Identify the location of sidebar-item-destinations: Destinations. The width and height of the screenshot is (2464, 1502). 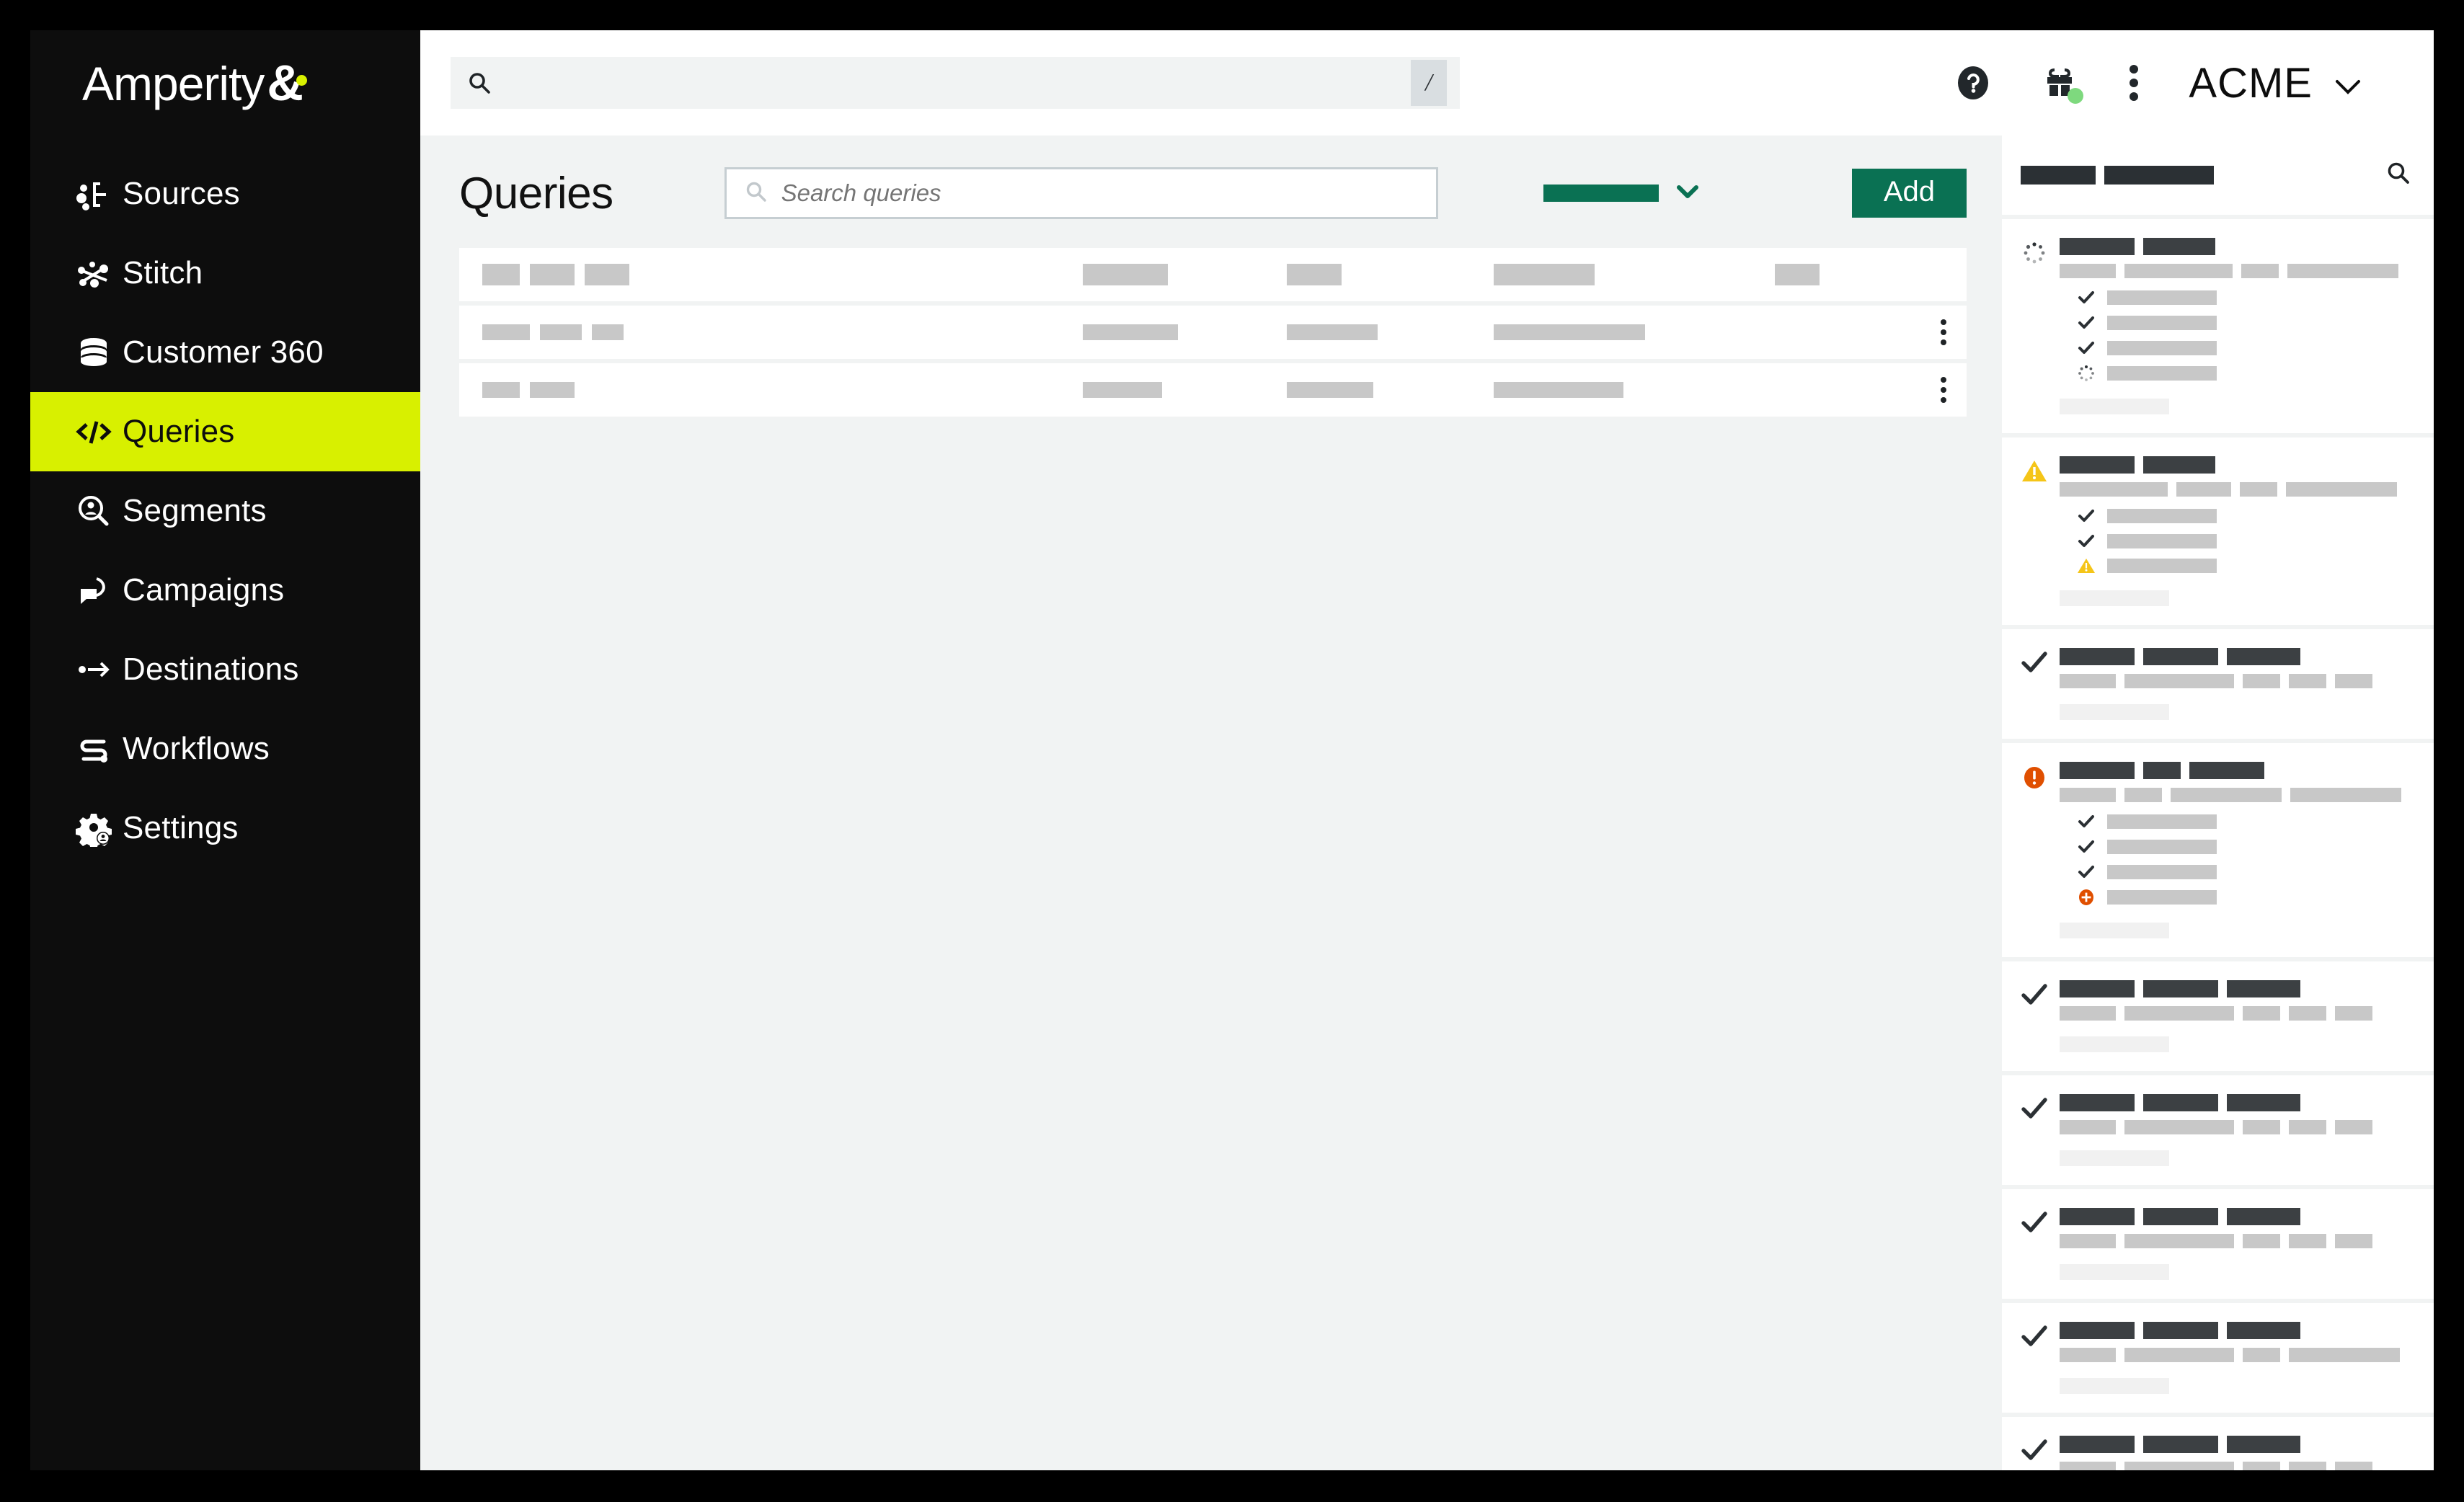
(225, 669).